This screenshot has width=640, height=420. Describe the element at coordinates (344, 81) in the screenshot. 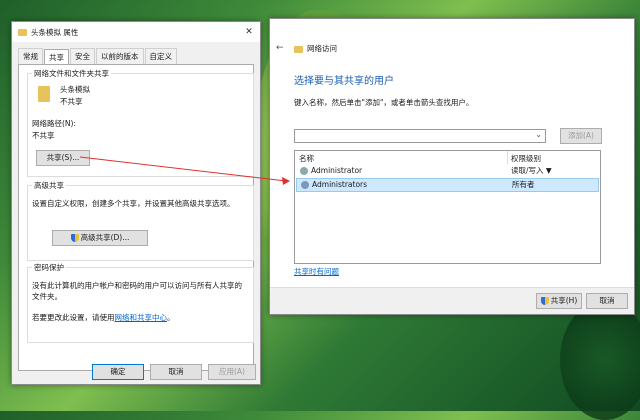

I see `choose-users-heading: 选择要与其共享的用户` at that location.